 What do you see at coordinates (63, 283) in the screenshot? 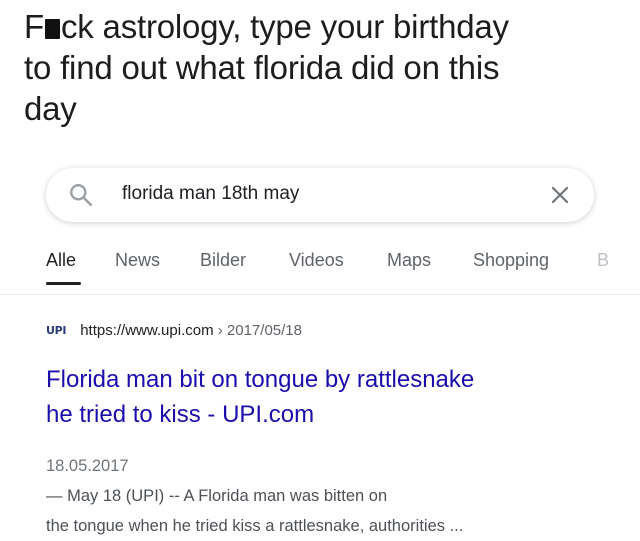
I see `active-tab-indicator` at bounding box center [63, 283].